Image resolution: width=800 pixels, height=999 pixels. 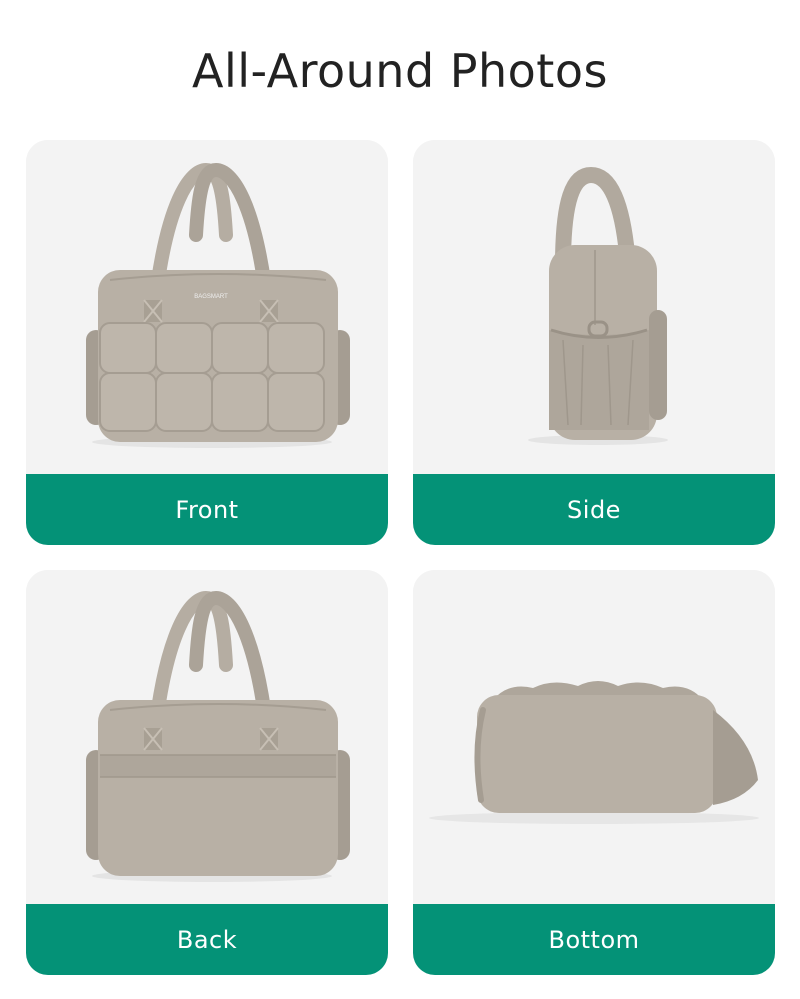 What do you see at coordinates (400, 71) in the screenshot?
I see `page-title: All-Around Photos` at bounding box center [400, 71].